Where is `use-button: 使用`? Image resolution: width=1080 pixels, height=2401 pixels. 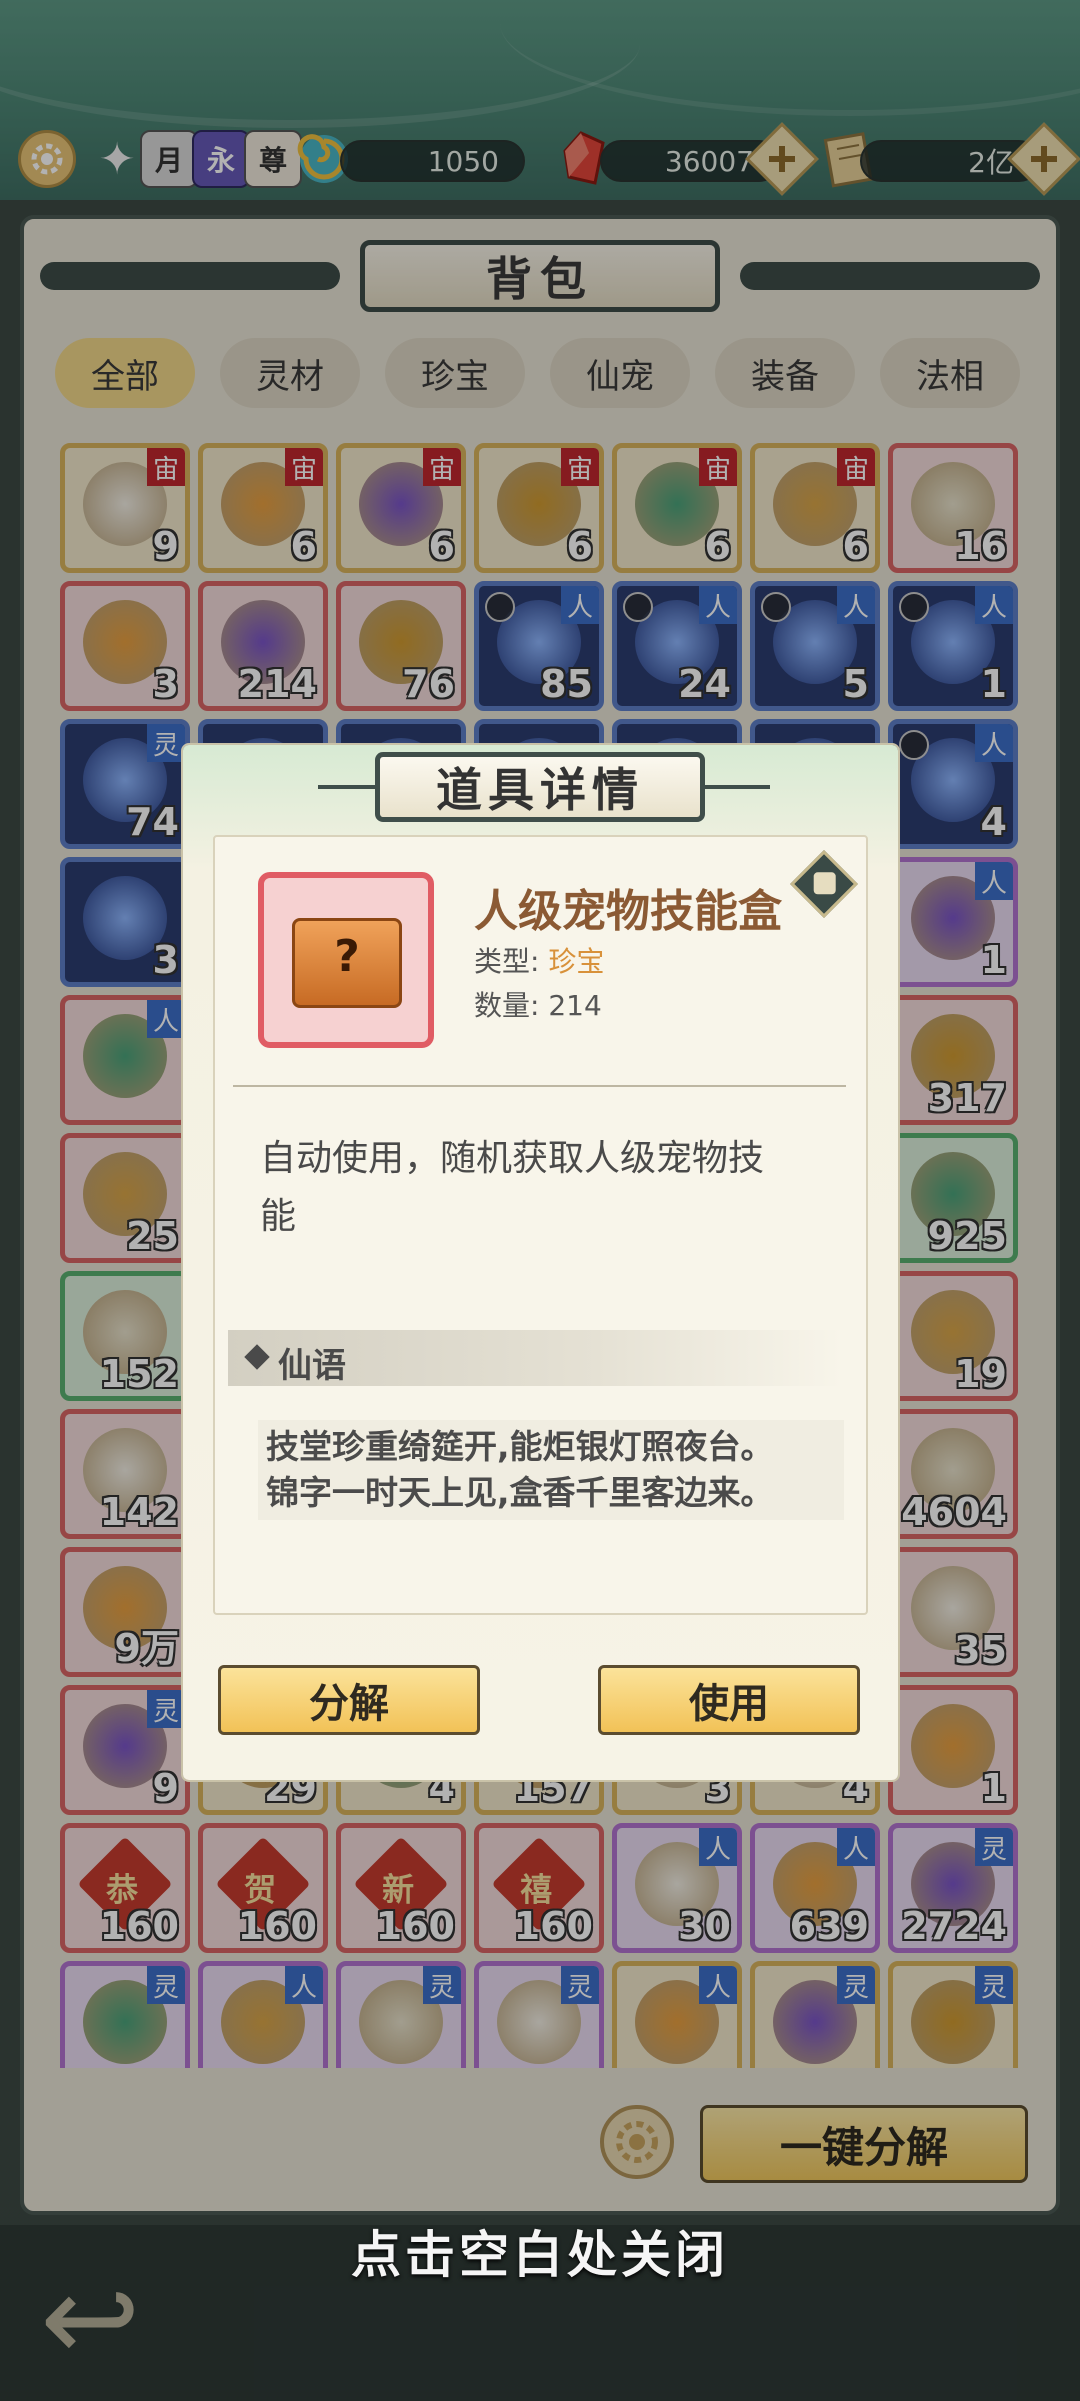
use-button: 使用 is located at coordinates (729, 1700).